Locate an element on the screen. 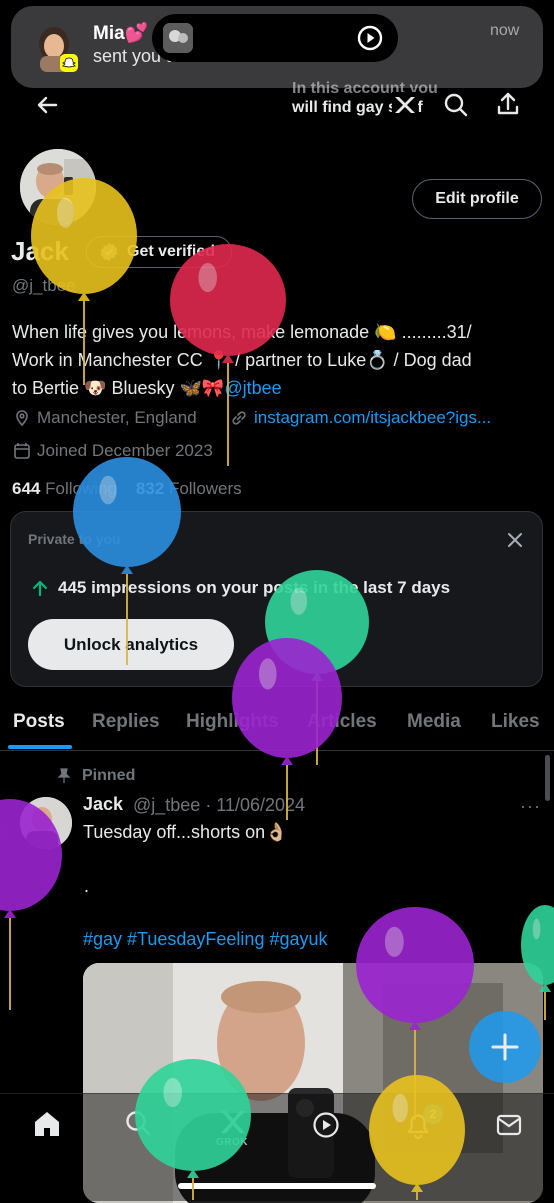 The image size is (554, 1203). more-options-icon: ··· is located at coordinates (531, 806).